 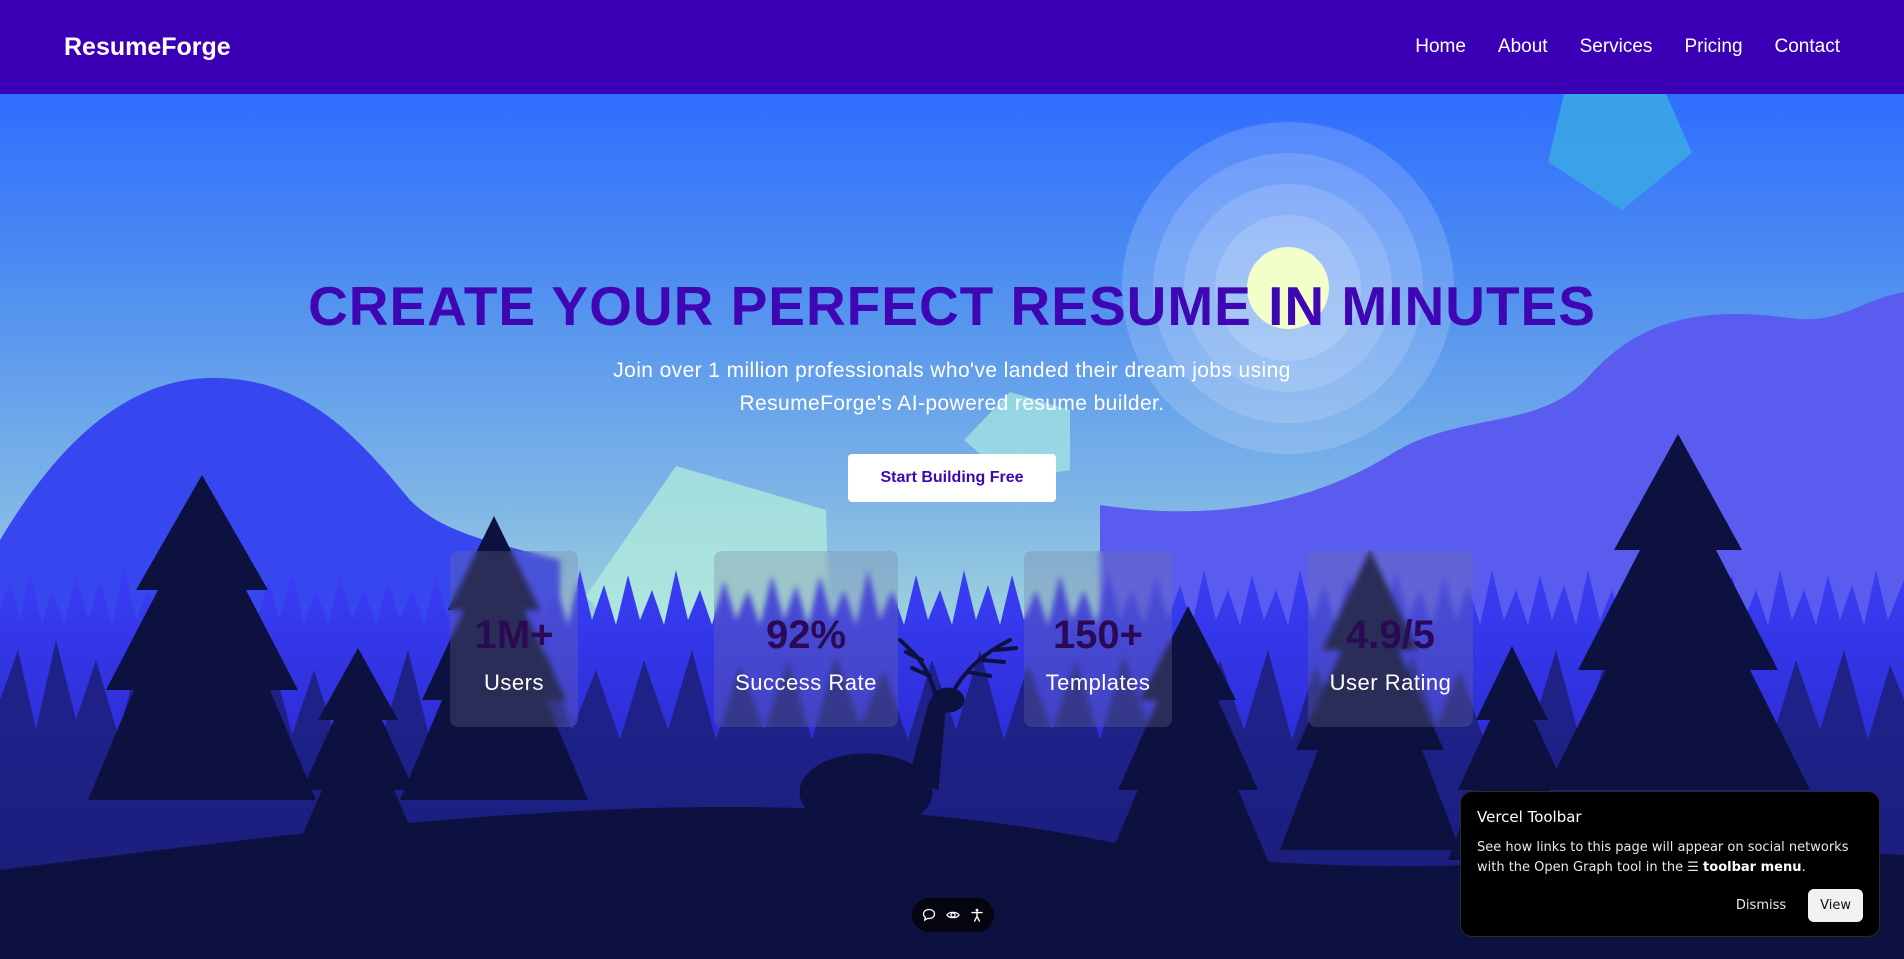 What do you see at coordinates (1835, 905) in the screenshot?
I see `view-button: View` at bounding box center [1835, 905].